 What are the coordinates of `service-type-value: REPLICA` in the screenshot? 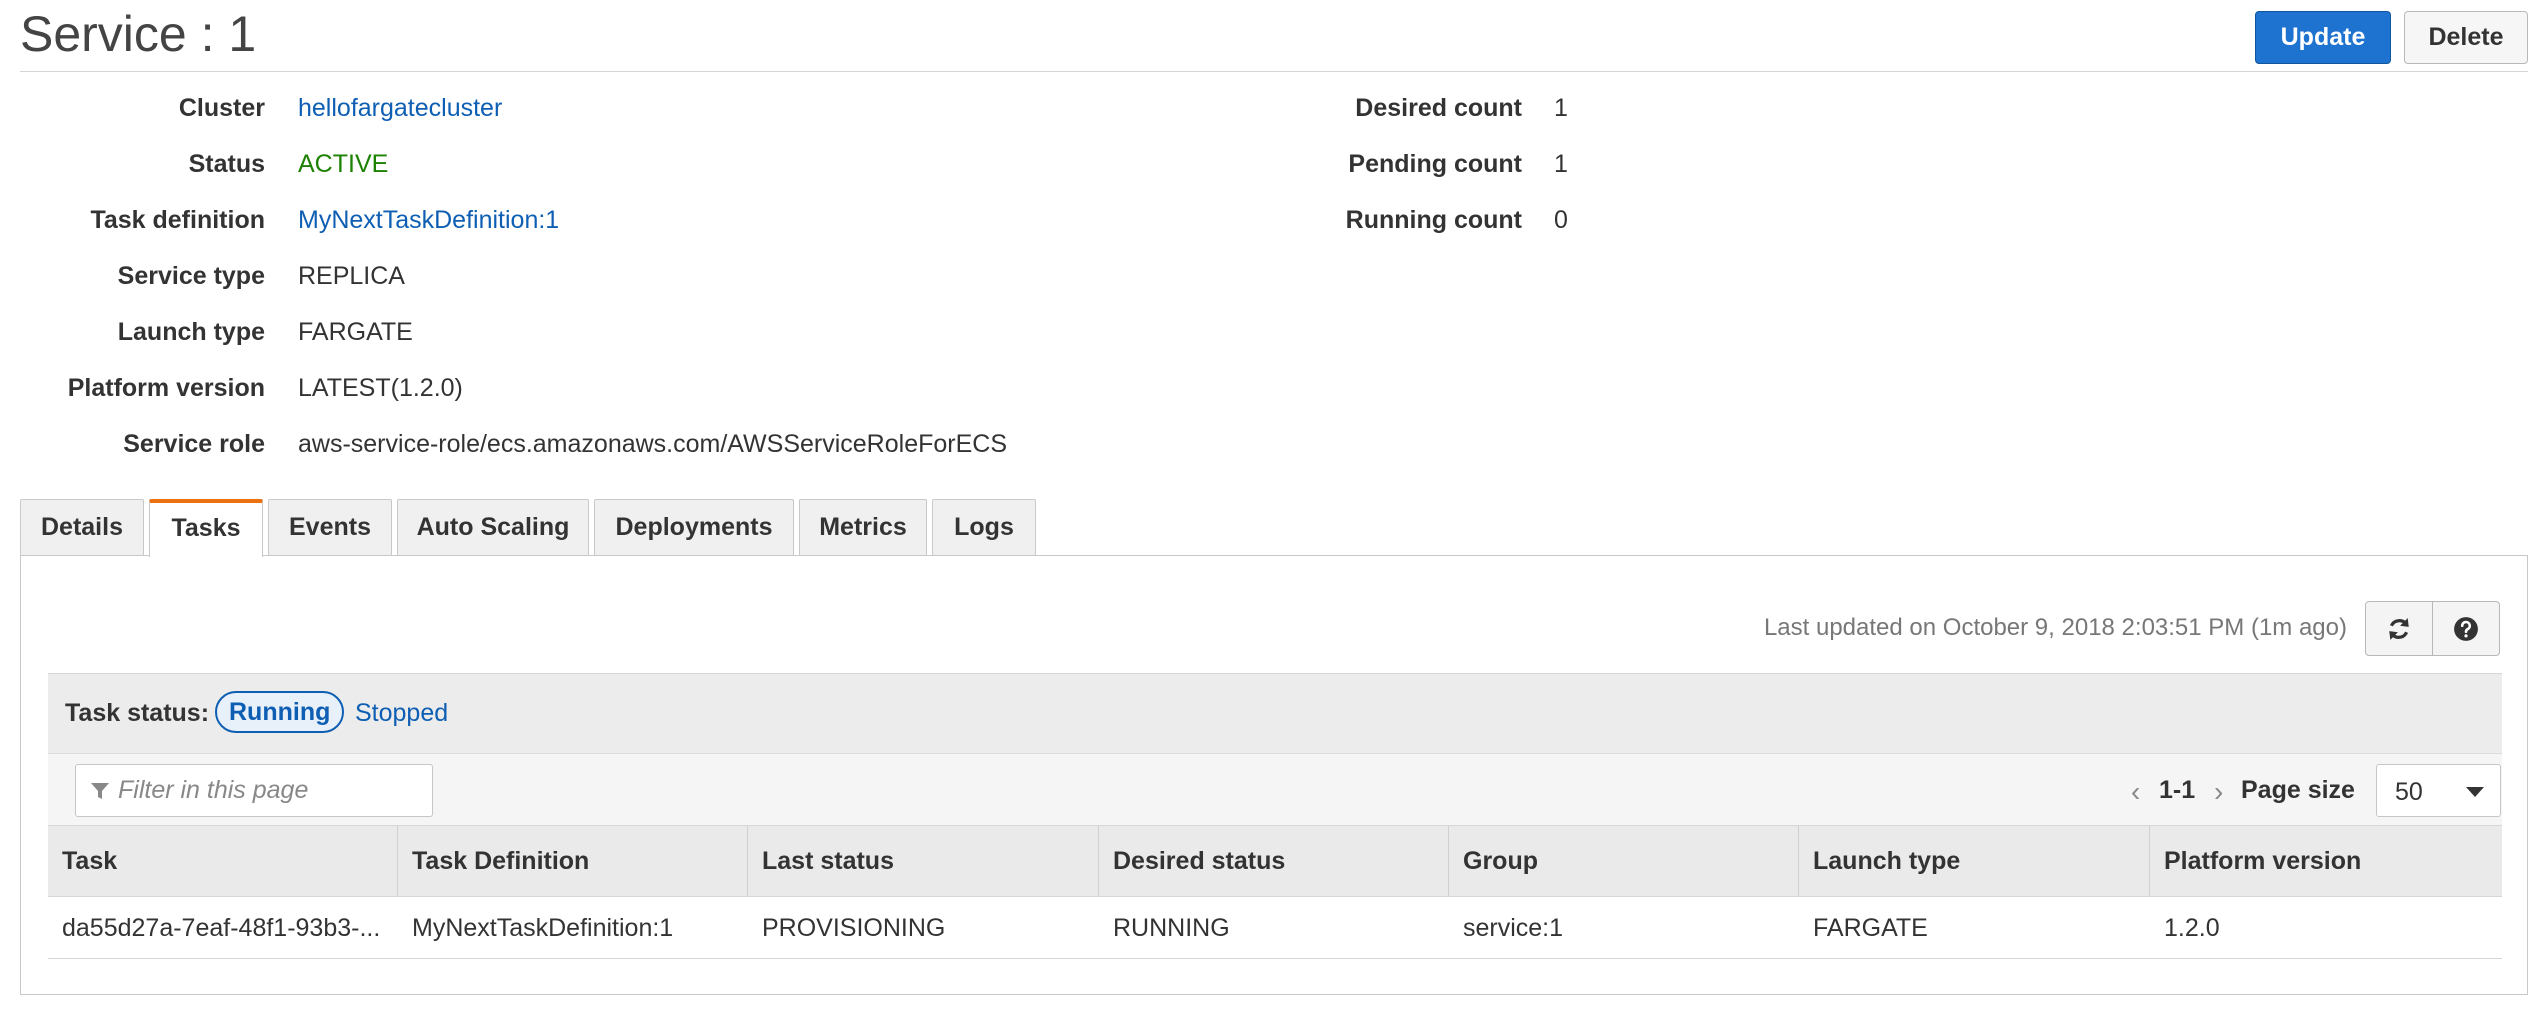 It's located at (351, 276).